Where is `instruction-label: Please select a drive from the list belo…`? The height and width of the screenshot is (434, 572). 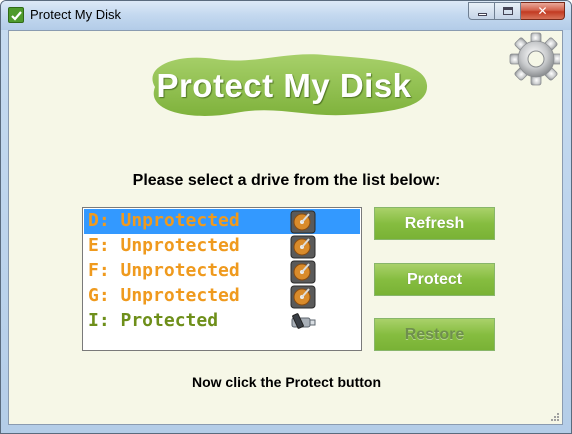
instruction-label: Please select a drive from the list belo… is located at coordinates (286, 180).